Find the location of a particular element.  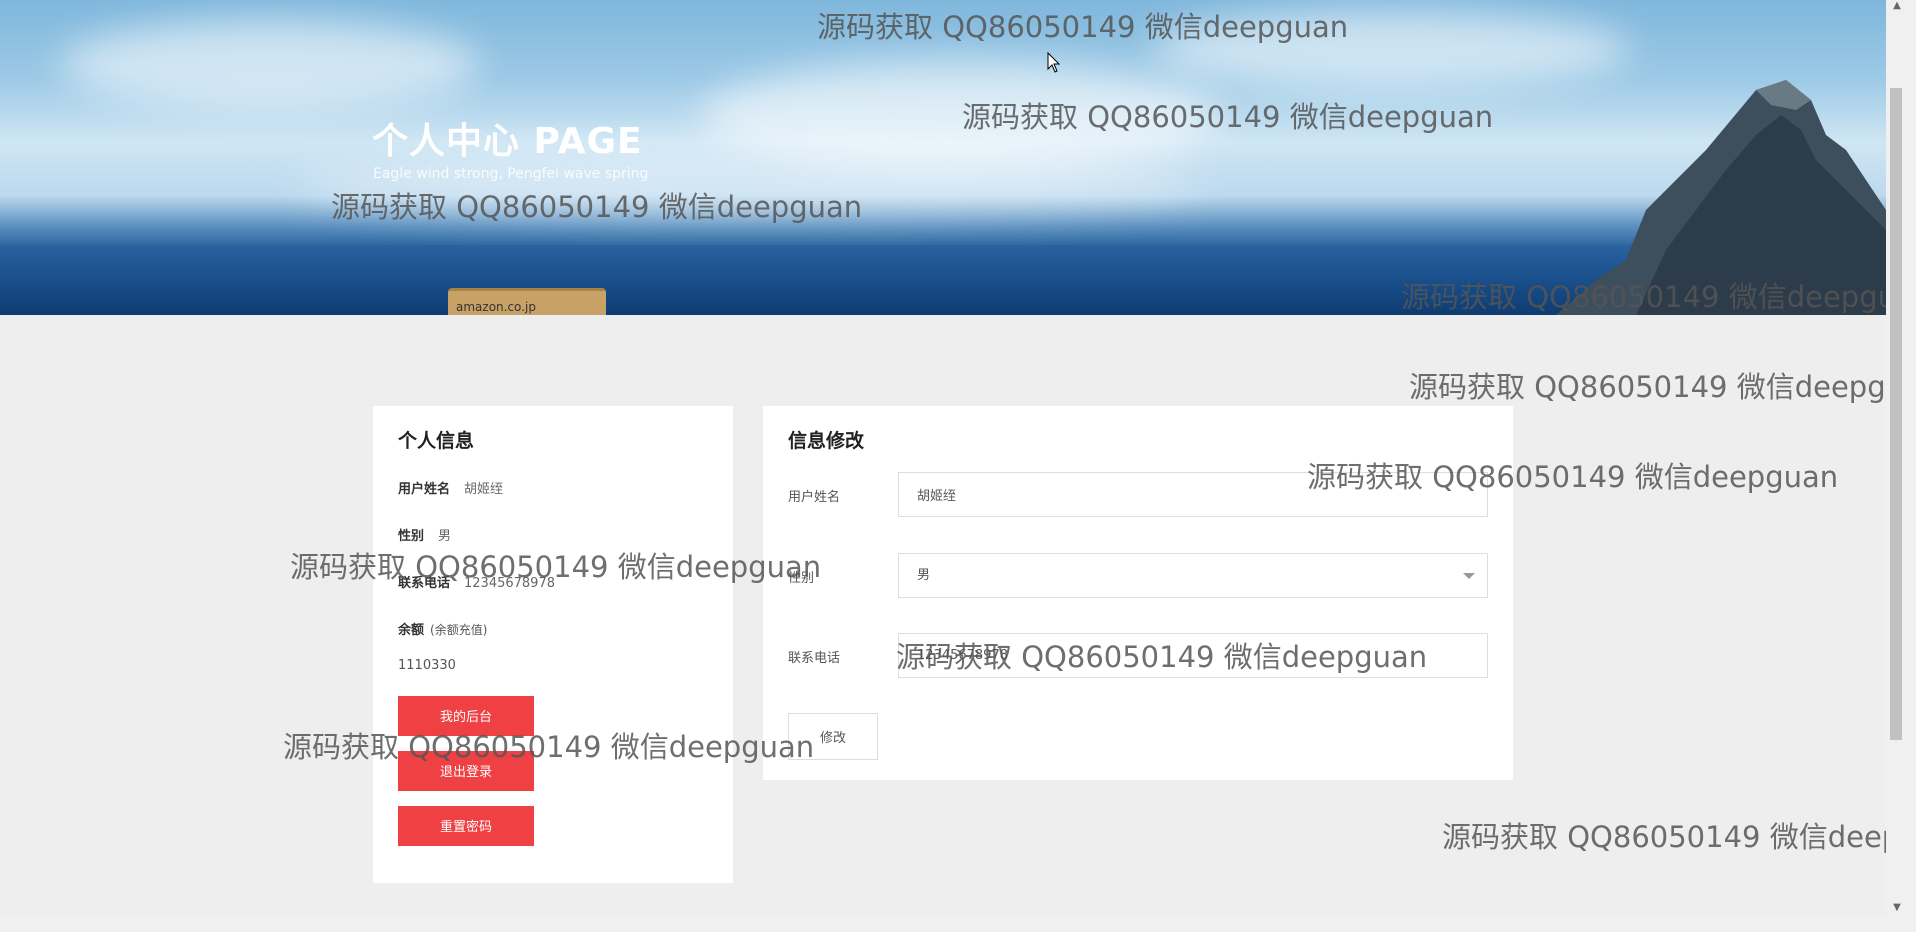

phone-input-wrapper is located at coordinates (1193, 655).